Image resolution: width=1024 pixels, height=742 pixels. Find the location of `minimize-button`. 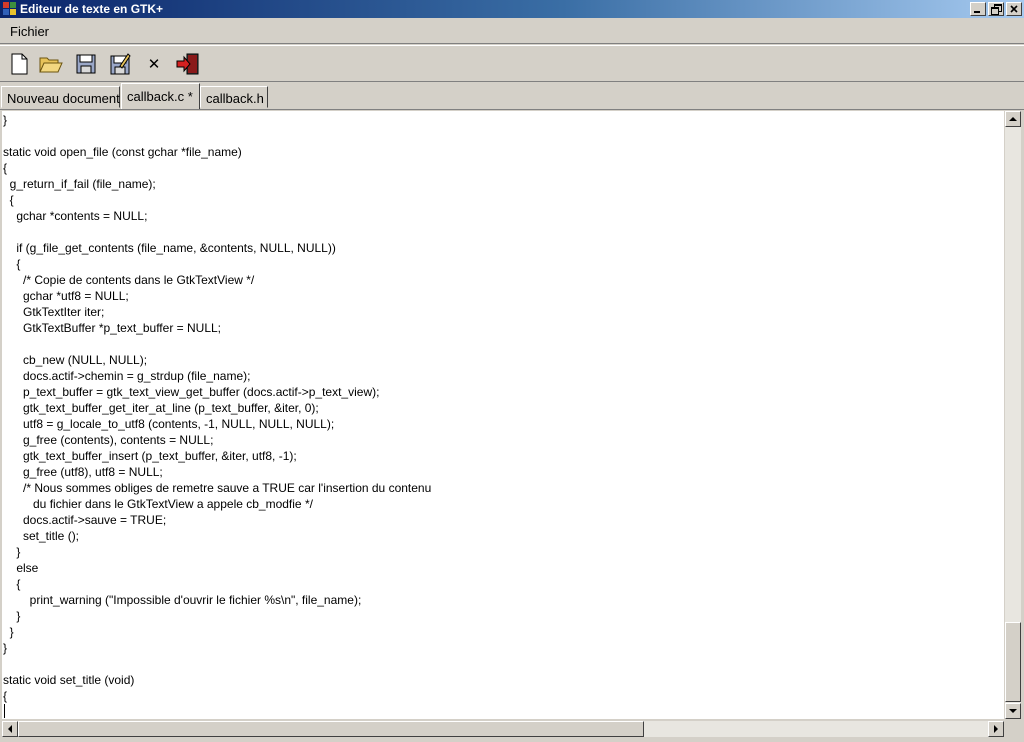

minimize-button is located at coordinates (978, 9).